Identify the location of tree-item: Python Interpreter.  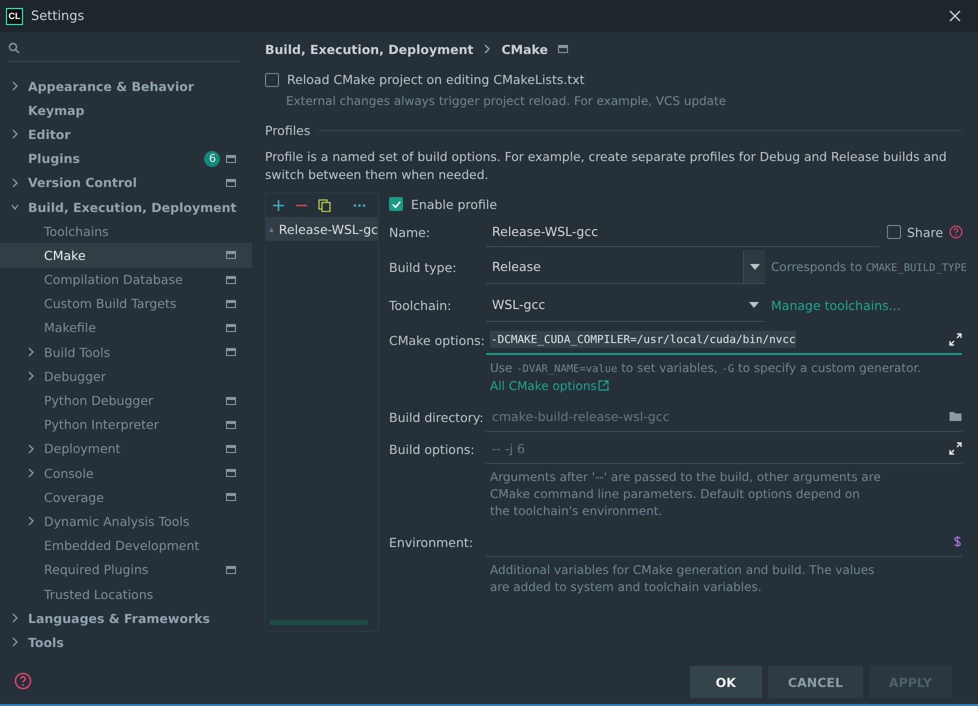
(126, 424).